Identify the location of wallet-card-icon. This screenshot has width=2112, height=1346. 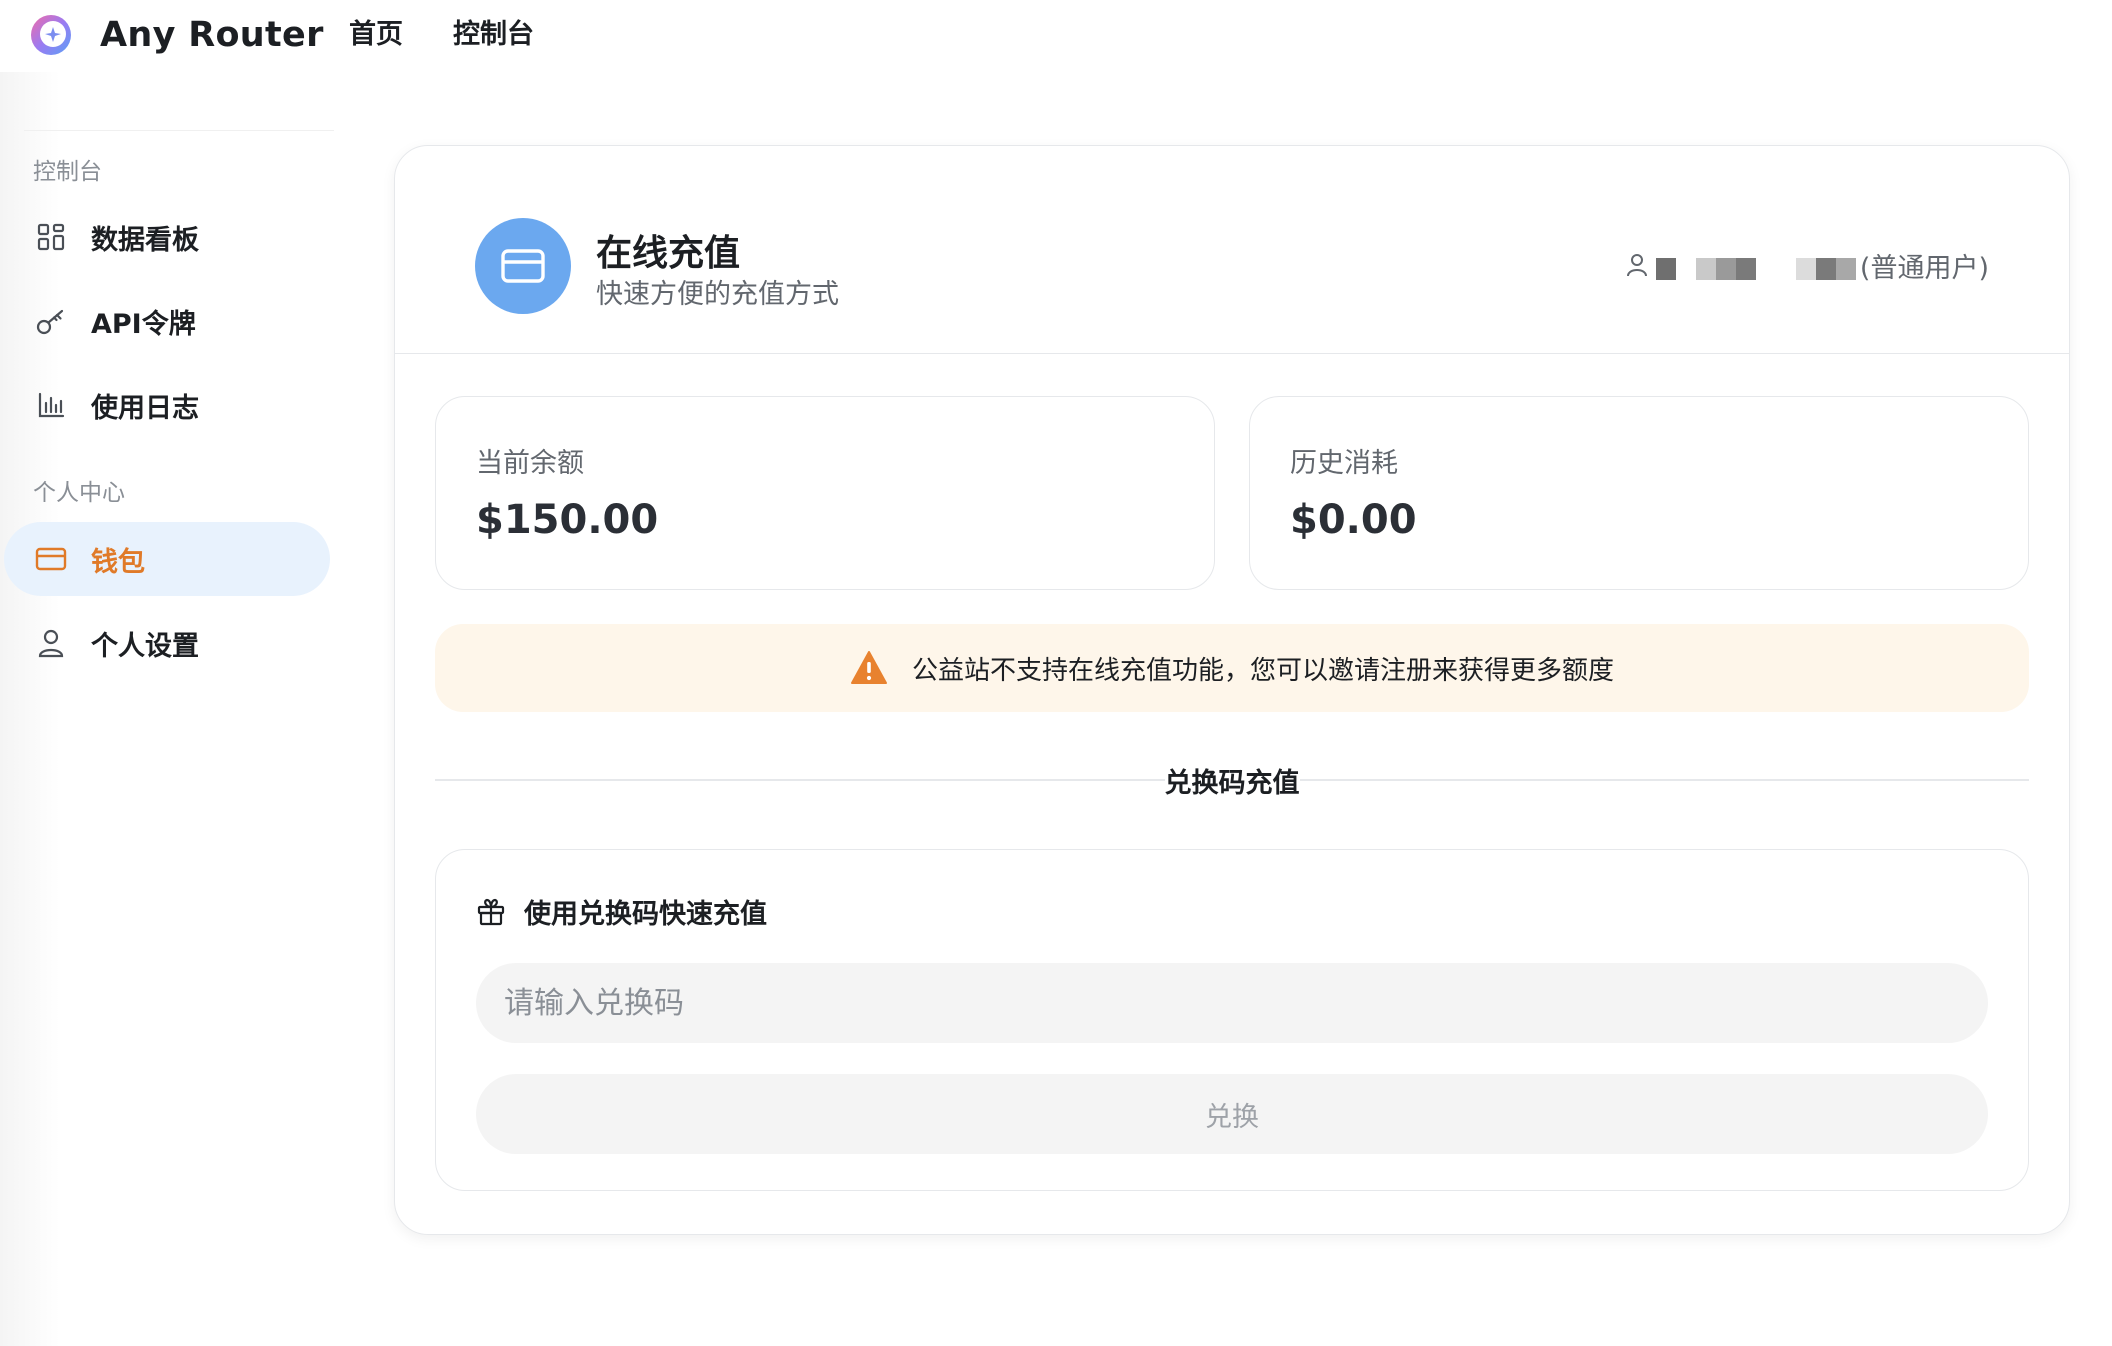
(51, 559).